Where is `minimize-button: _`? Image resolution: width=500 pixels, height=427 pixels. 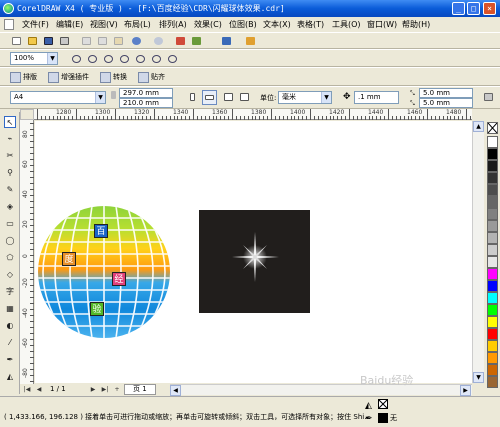 minimize-button: _ is located at coordinates (458, 8).